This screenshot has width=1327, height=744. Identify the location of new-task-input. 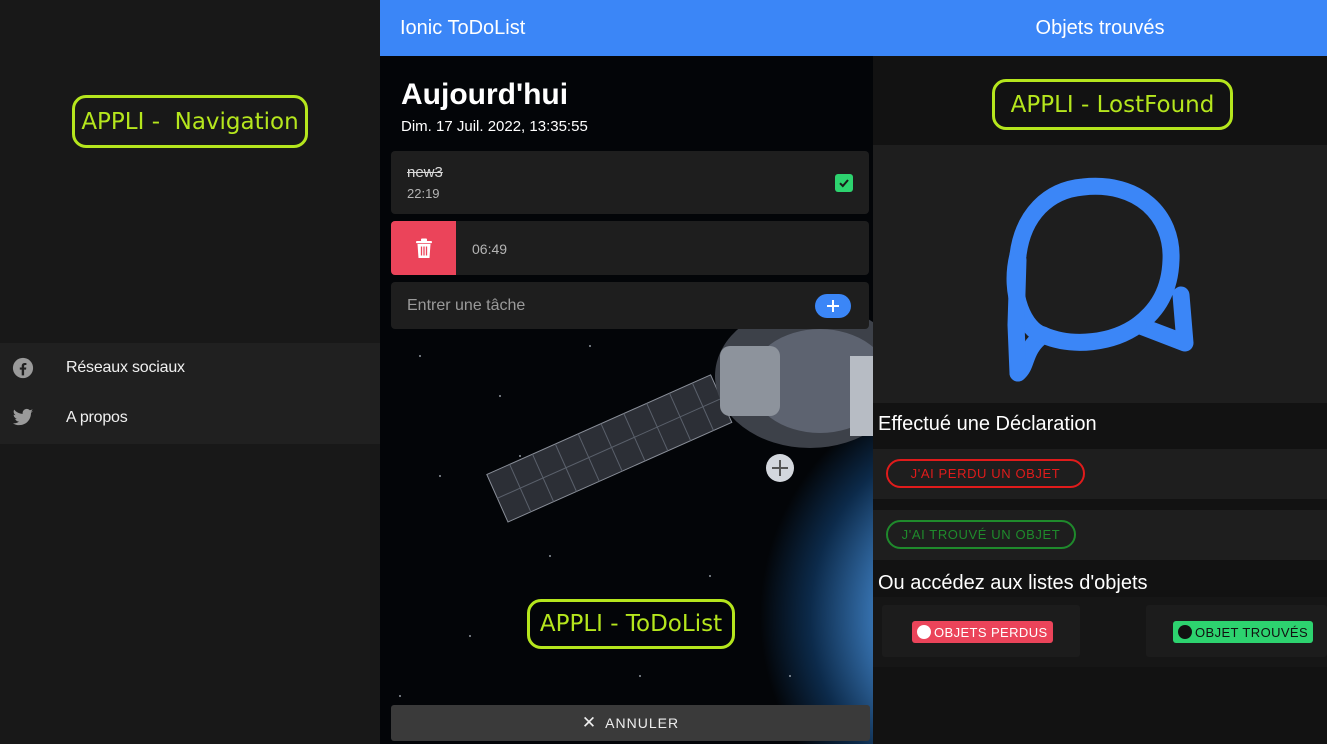
(601, 305).